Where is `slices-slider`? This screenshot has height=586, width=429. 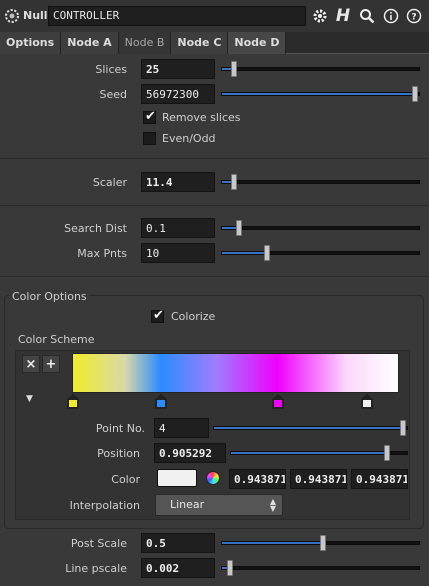
slices-slider is located at coordinates (320, 69).